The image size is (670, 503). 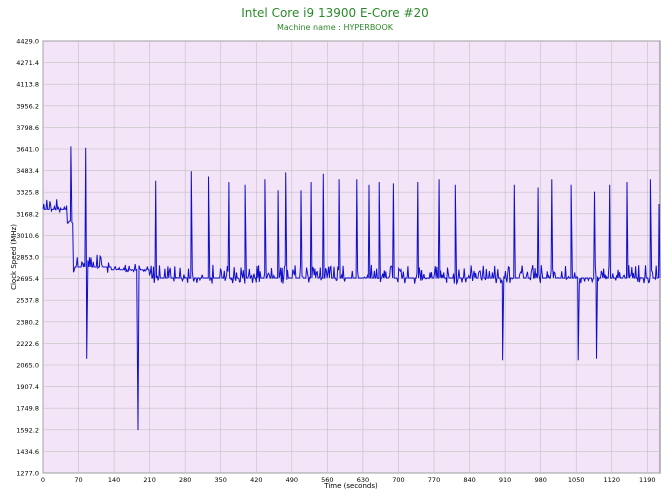 What do you see at coordinates (114, 480) in the screenshot?
I see `x-tick-label: 140` at bounding box center [114, 480].